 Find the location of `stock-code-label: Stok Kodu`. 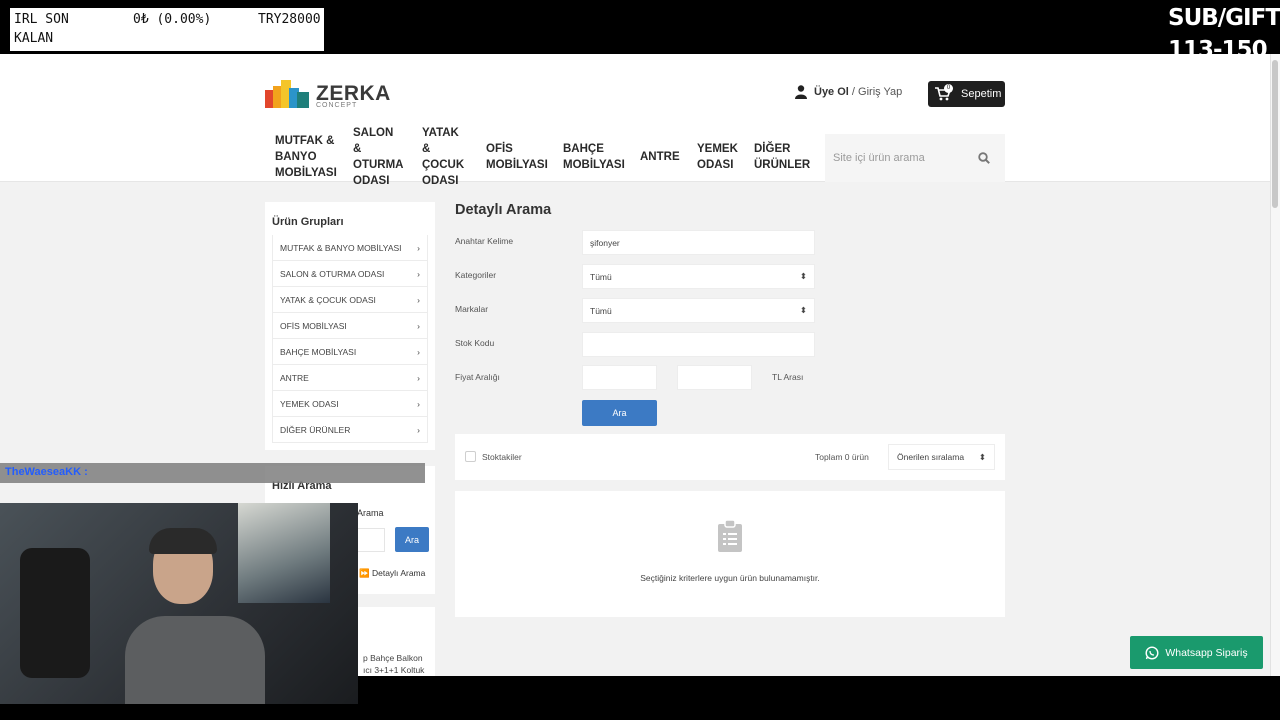

stock-code-label: Stok Kodu is located at coordinates (475, 343).